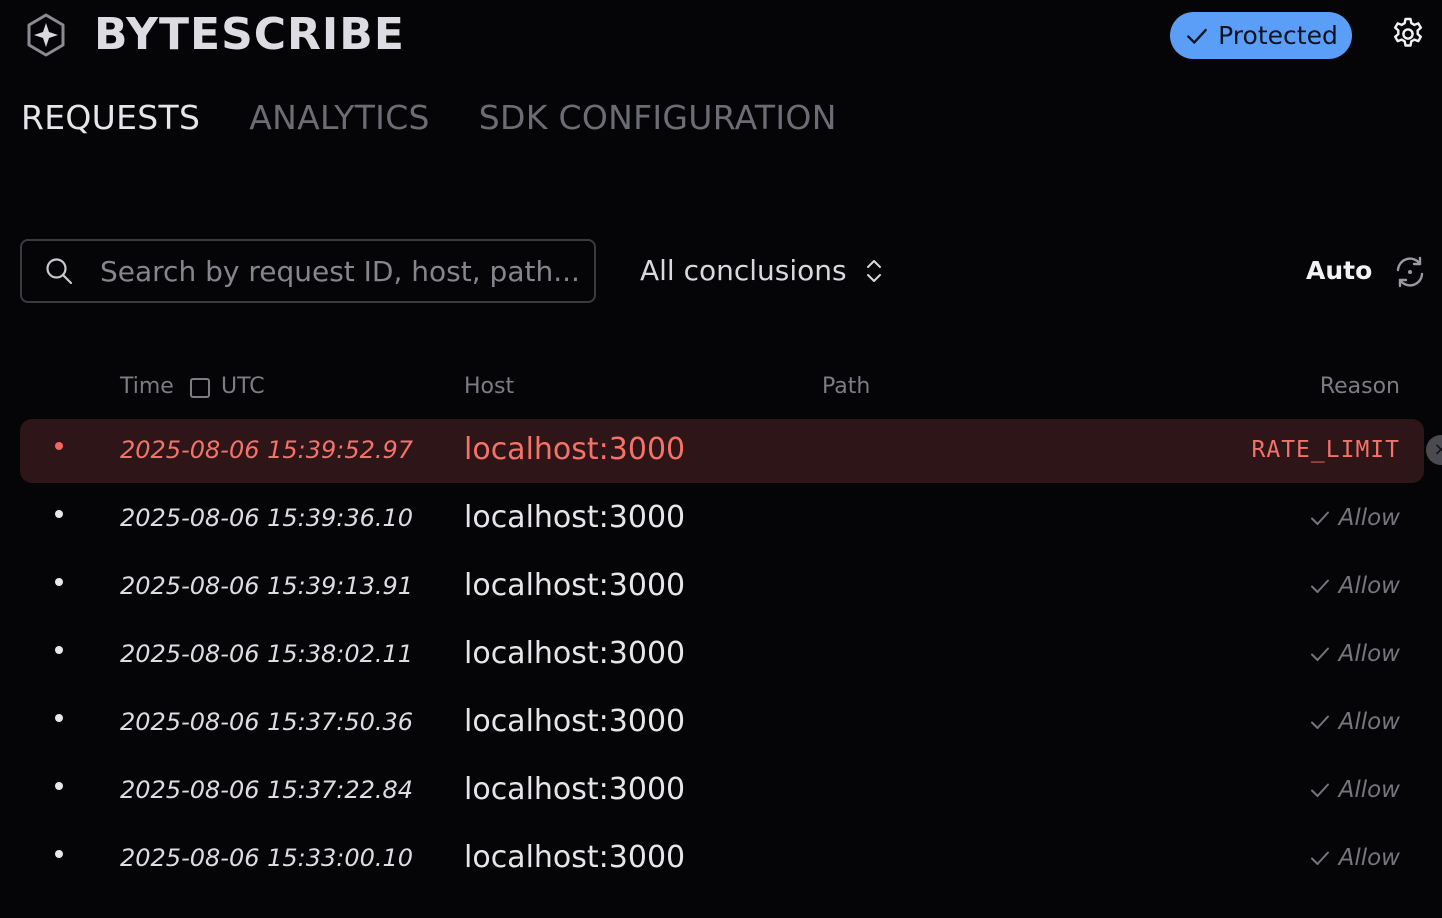  Describe the element at coordinates (267, 858) in the screenshot. I see `row-time: 2025-08-06 15:33:00.10` at that location.